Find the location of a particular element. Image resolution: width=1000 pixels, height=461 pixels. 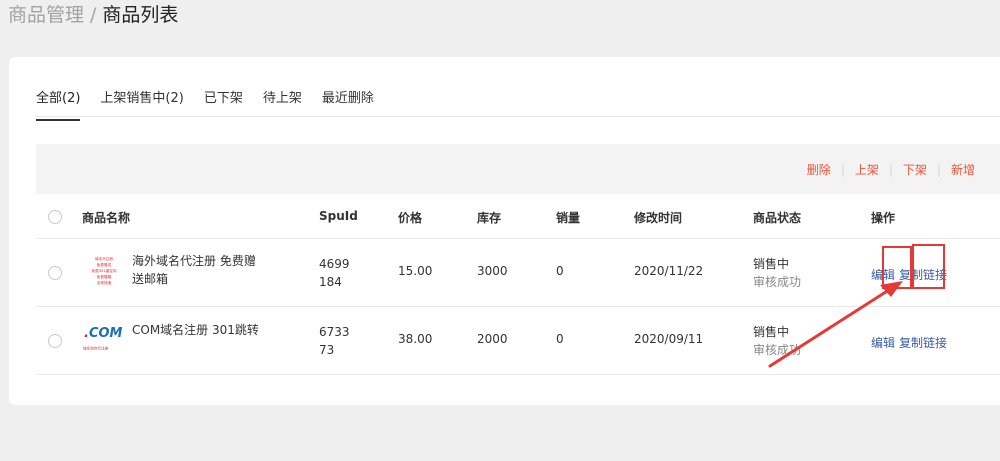

copy-link-button: 复制链接 is located at coordinates (923, 343).